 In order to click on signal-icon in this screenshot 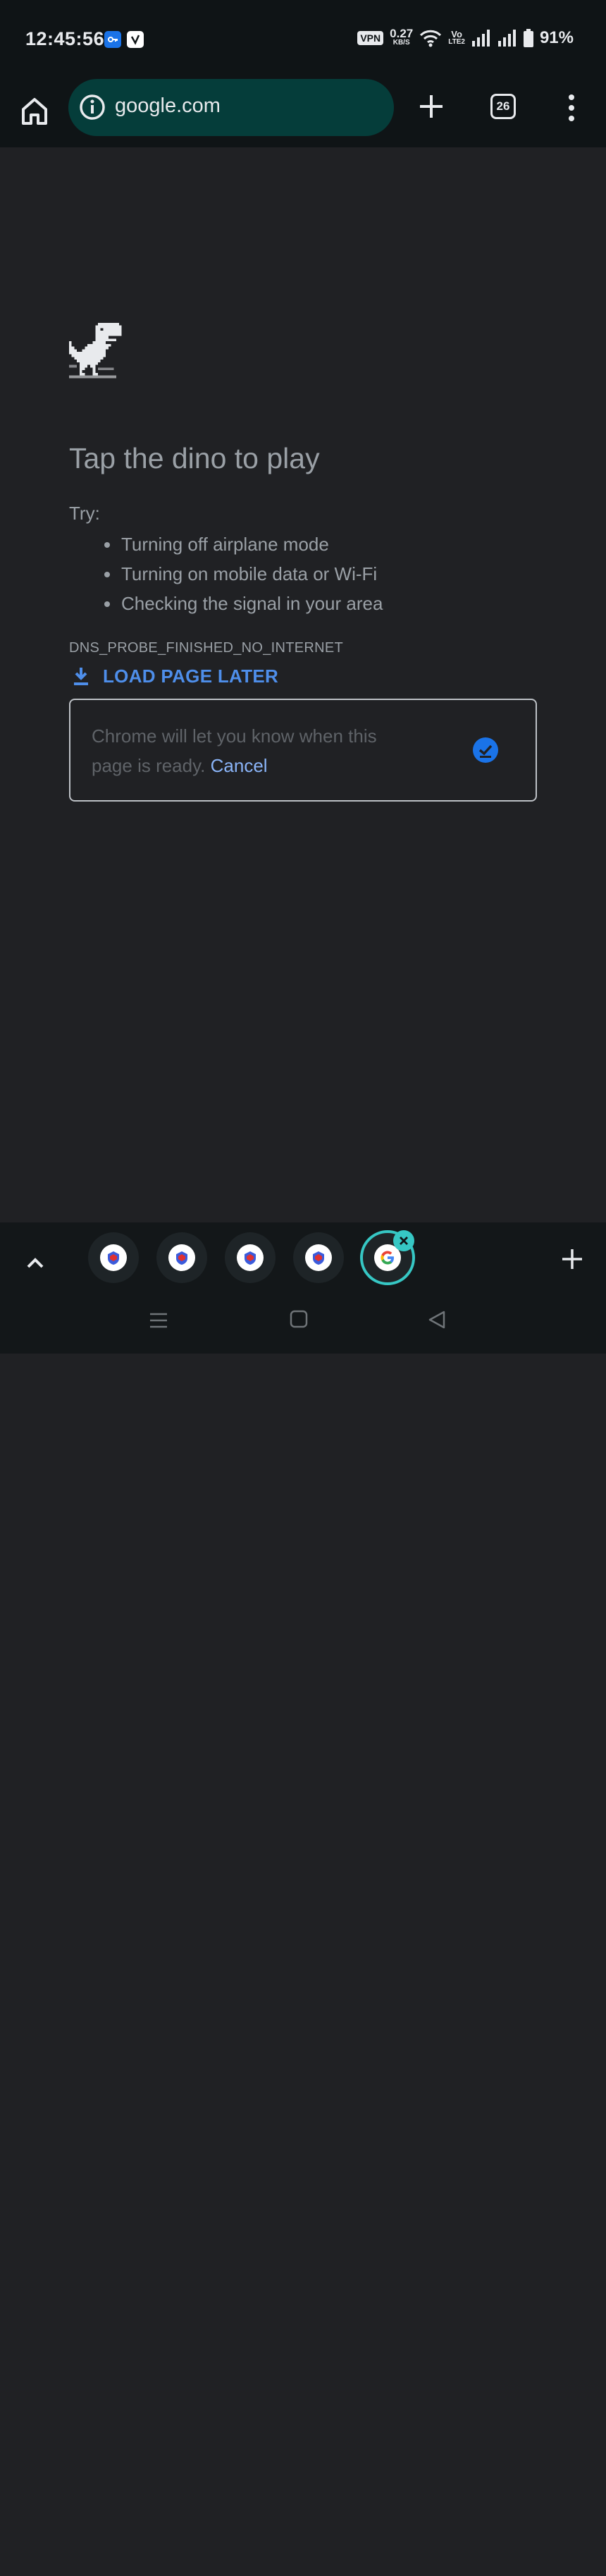, I will do `click(481, 38)`.